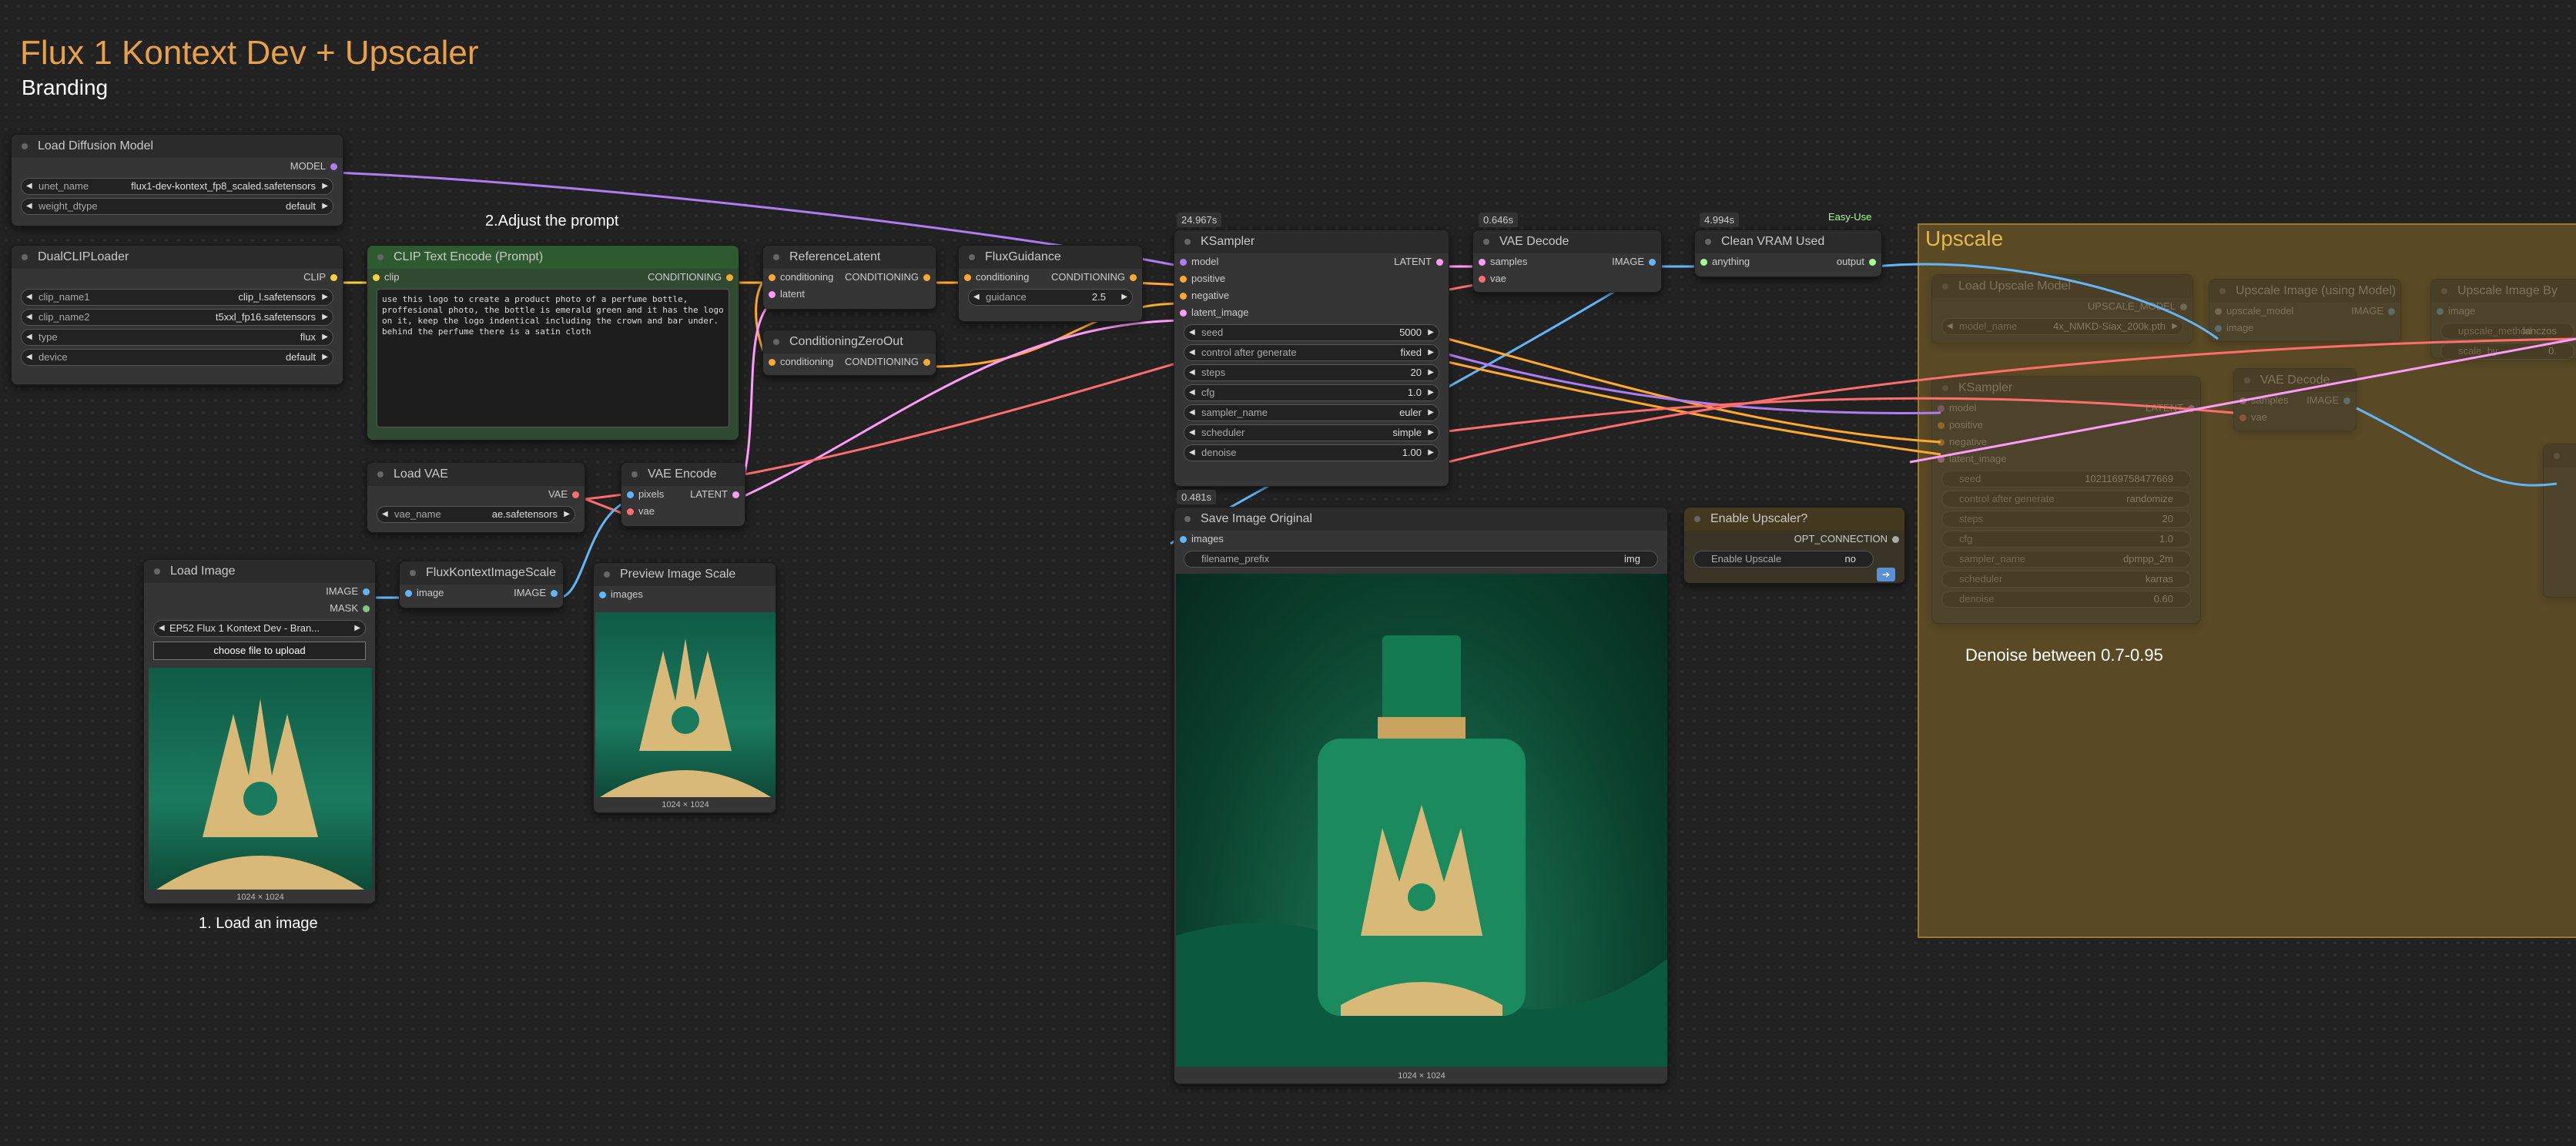 Image resolution: width=2576 pixels, height=1146 pixels. I want to click on control-after-generate-widget: control after generate randomize, so click(2066, 499).